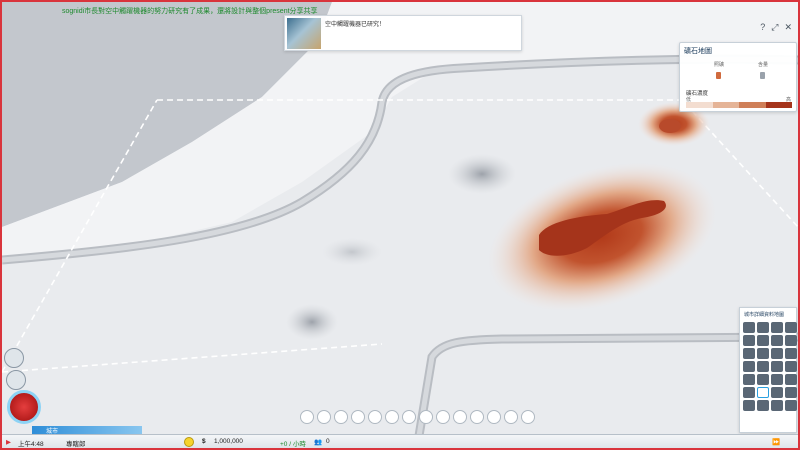  I want to click on col2-label: 含量, so click(763, 65).